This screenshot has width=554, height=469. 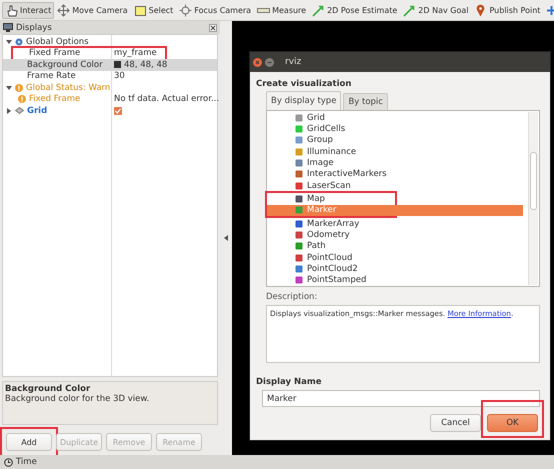 I want to click on list-item: Odometry, so click(x=397, y=235).